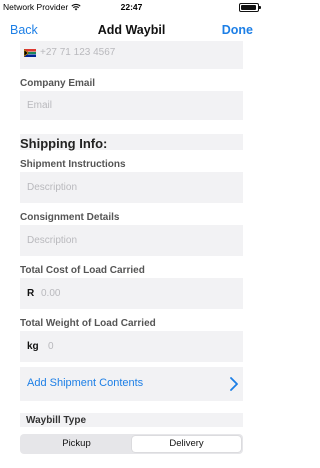 The image size is (320, 468). I want to click on status-time: 22:47, so click(131, 7).